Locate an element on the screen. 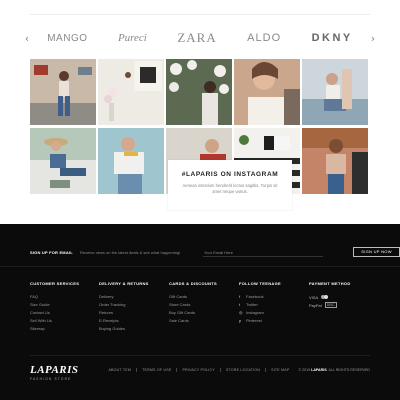  email-field: Your Email Here is located at coordinates (263, 252).